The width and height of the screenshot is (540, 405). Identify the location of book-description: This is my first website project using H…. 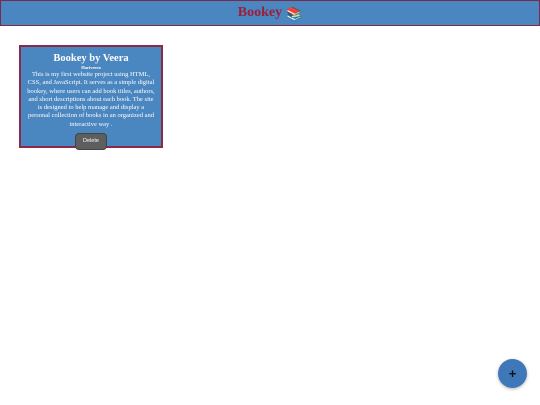
(91, 99).